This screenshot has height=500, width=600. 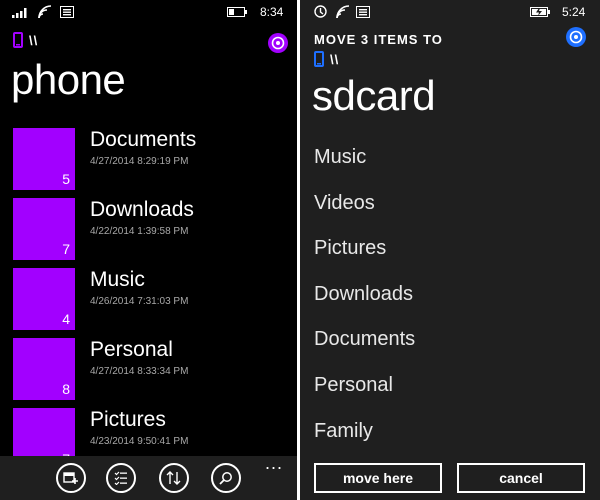 I want to click on select-button, so click(x=121, y=478).